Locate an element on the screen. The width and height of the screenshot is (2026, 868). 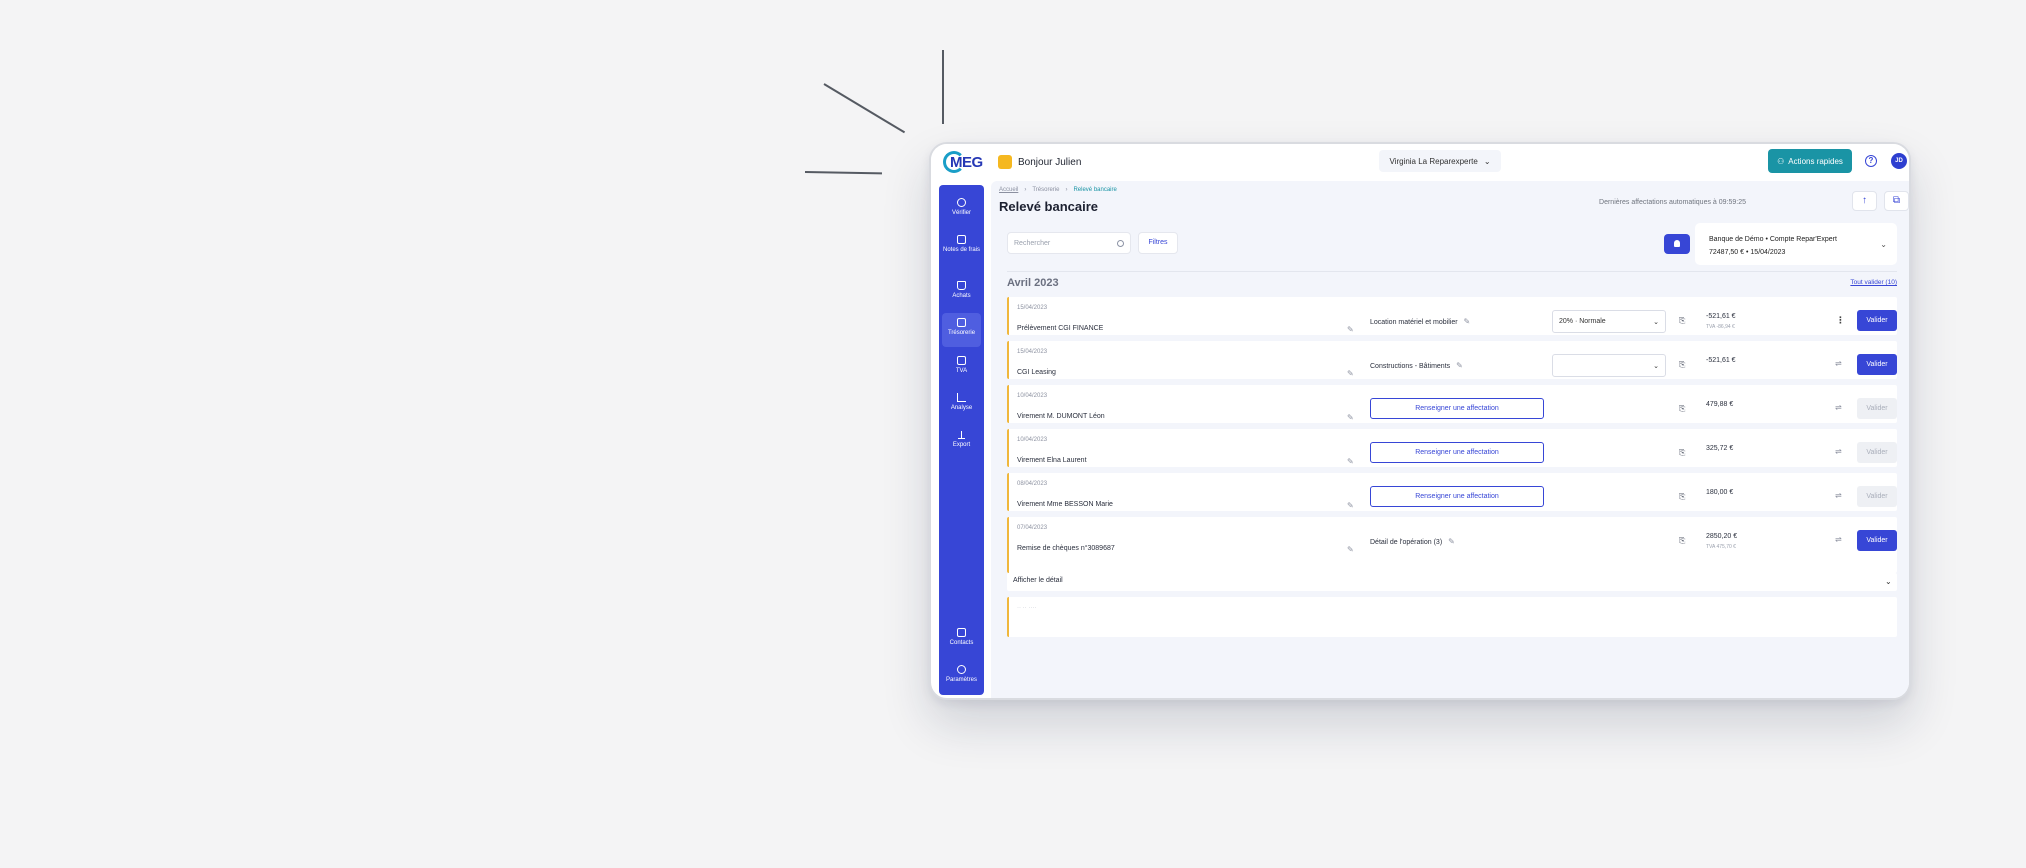
filters-button: Filtres is located at coordinates (1158, 243).